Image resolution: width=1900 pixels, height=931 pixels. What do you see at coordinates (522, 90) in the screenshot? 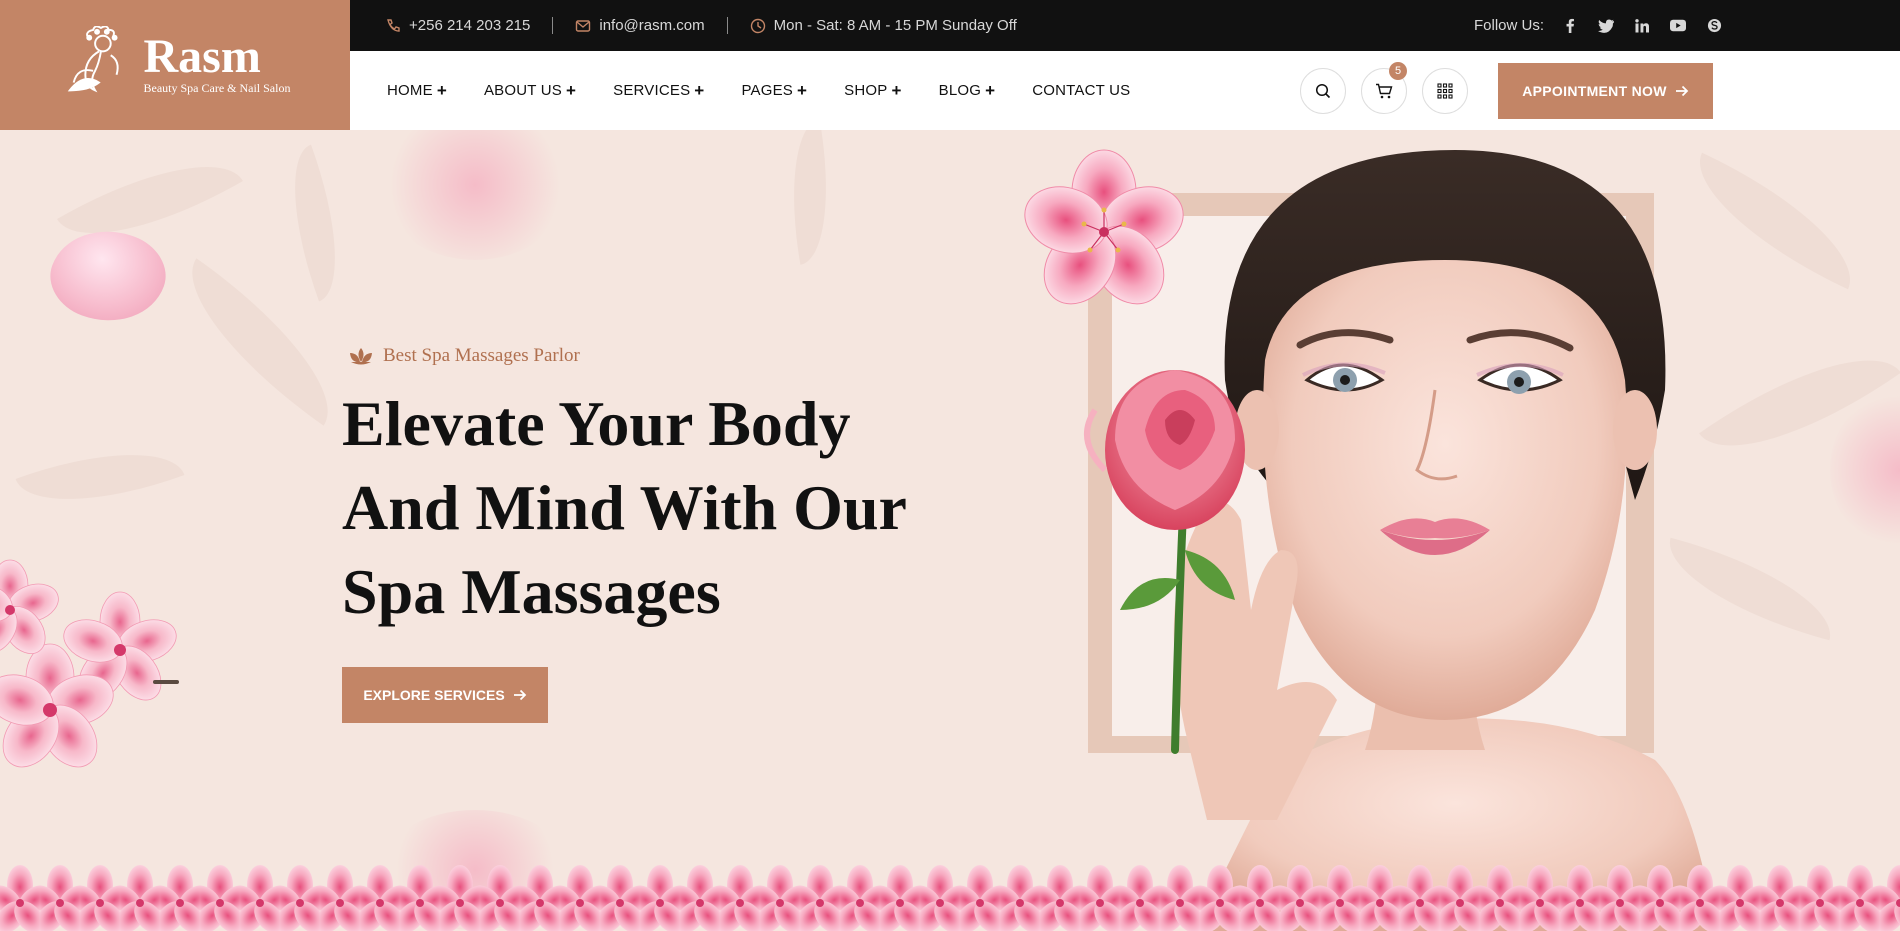
I see `nav-label: ABOUT US` at bounding box center [522, 90].